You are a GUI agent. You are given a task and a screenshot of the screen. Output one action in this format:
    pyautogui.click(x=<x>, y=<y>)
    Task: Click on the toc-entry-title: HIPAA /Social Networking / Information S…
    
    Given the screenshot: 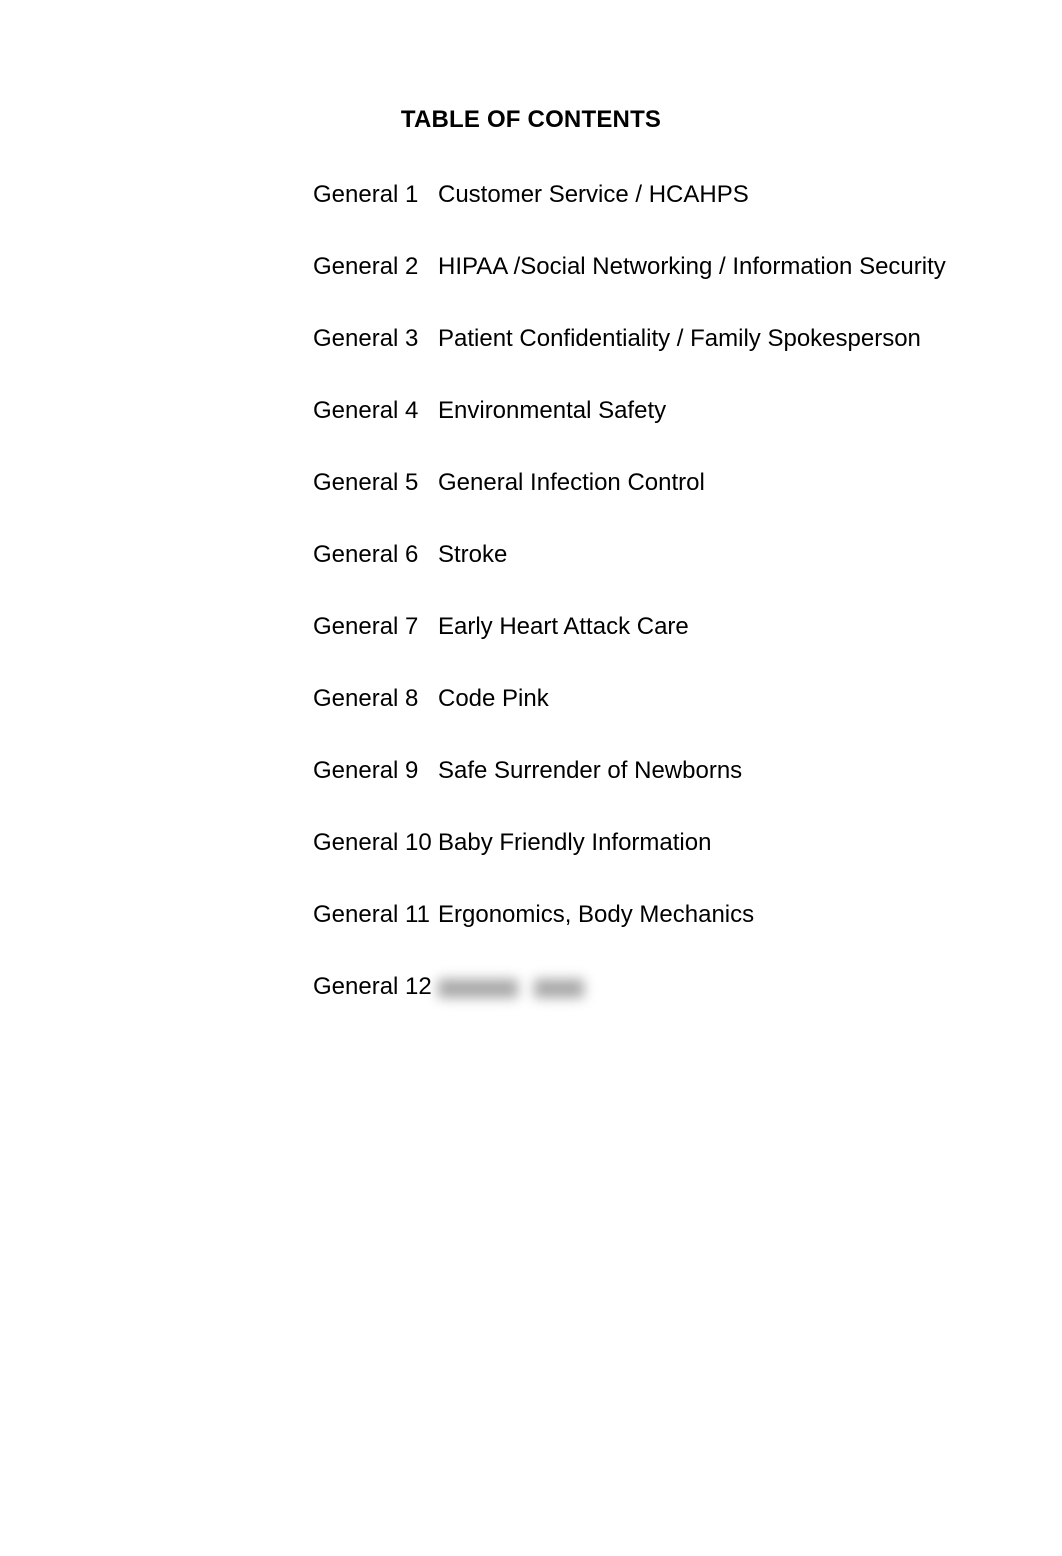 What is the action you would take?
    pyautogui.click(x=692, y=266)
    